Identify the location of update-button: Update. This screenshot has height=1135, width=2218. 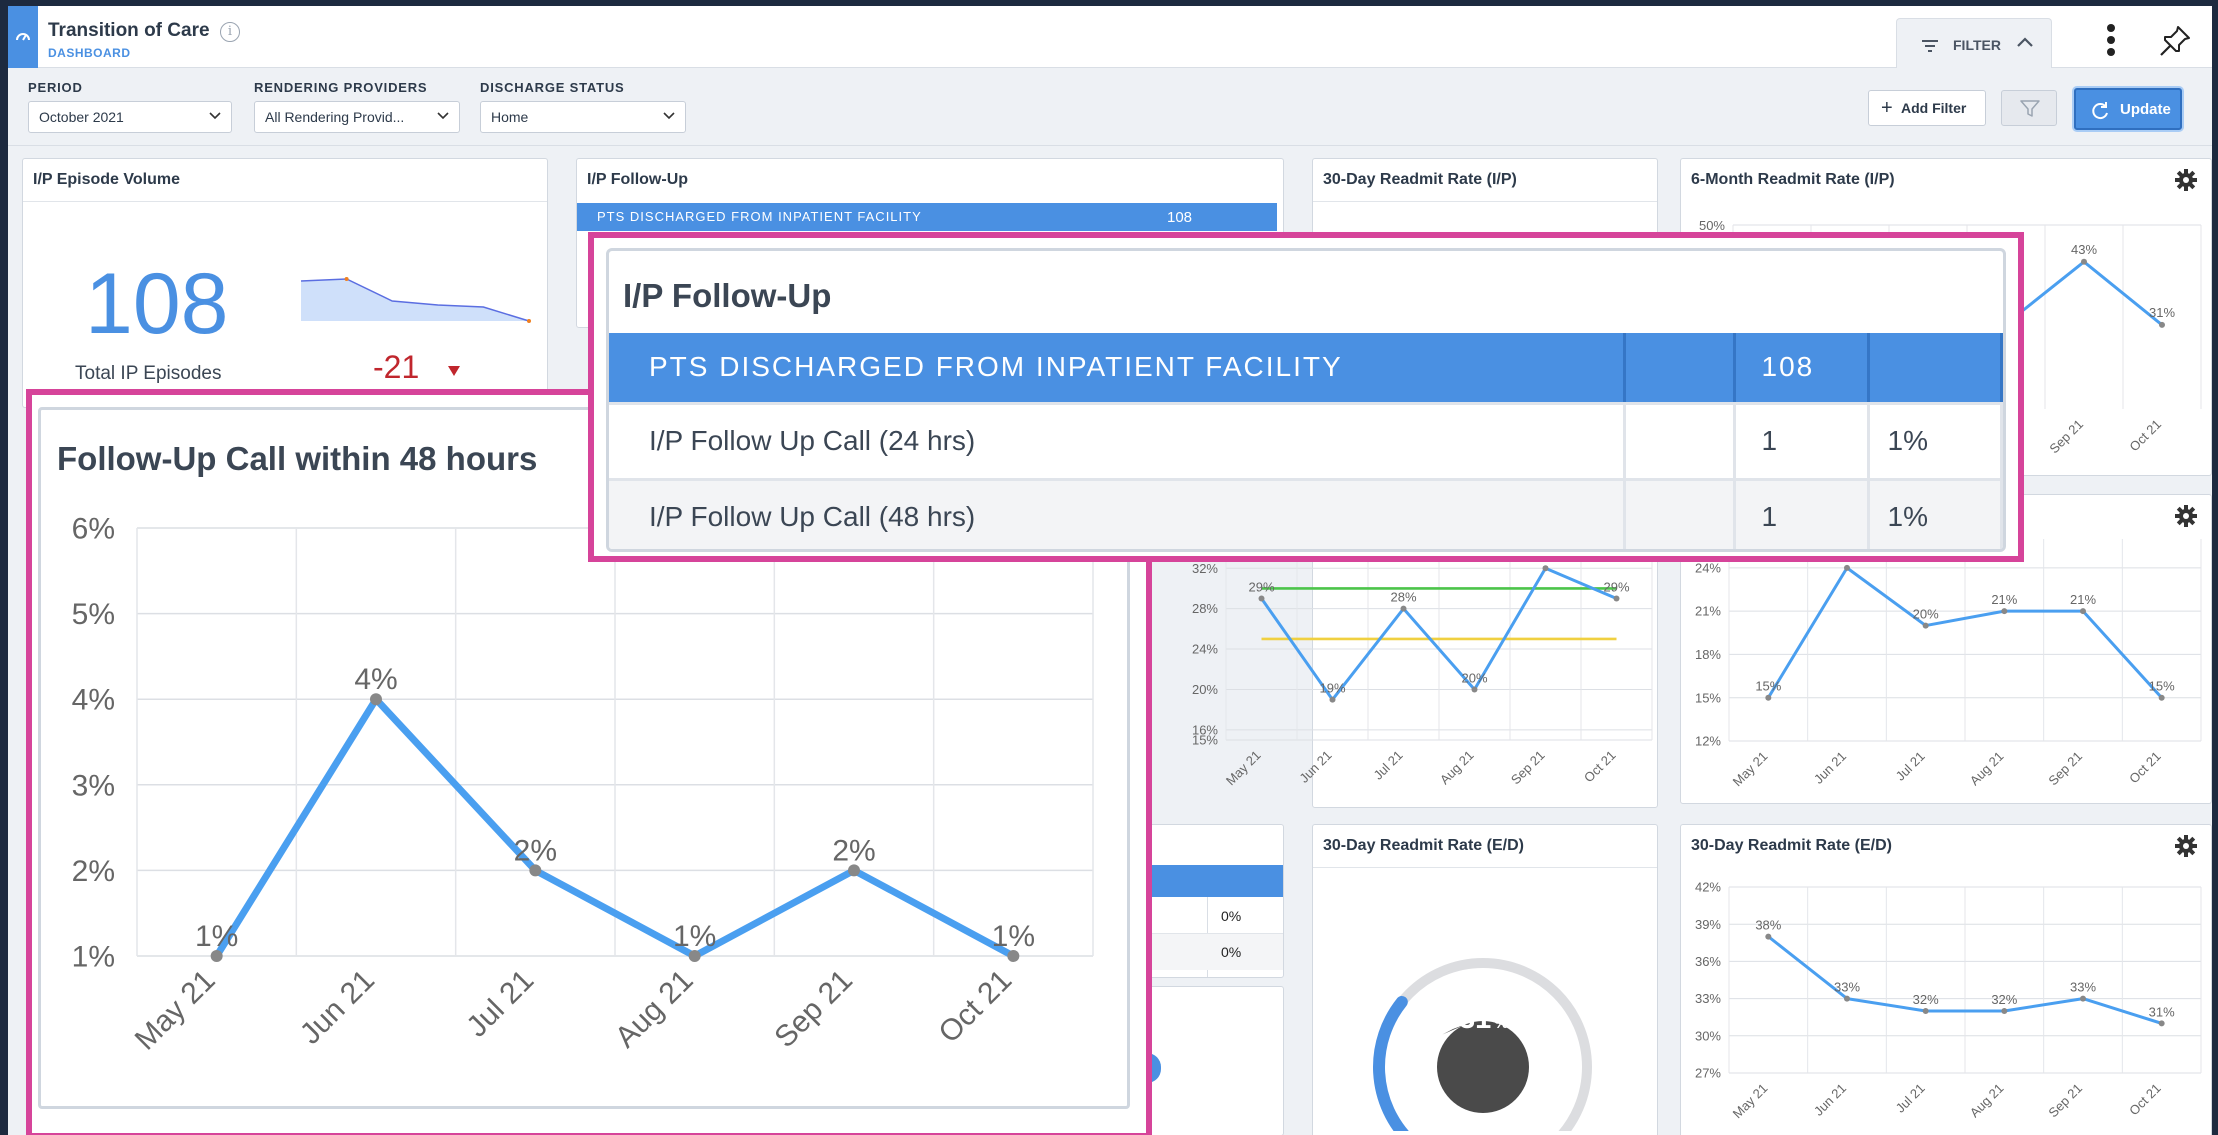
(2128, 109).